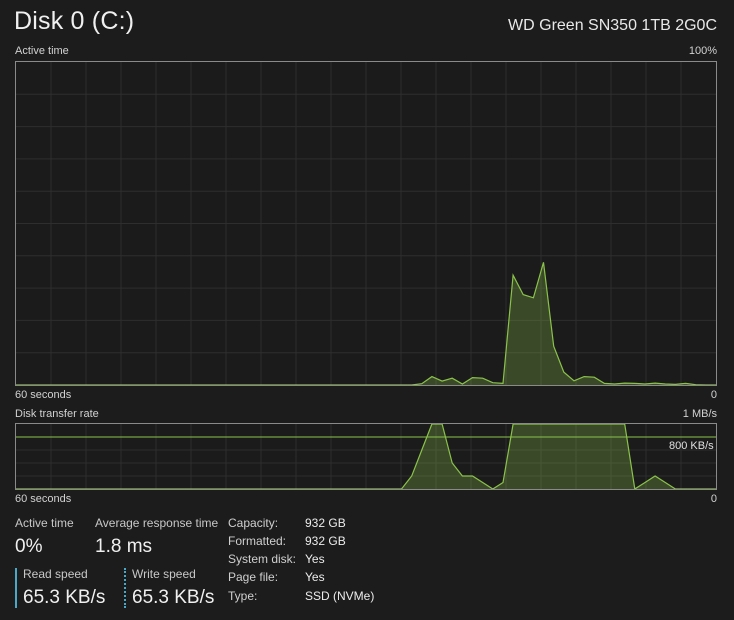 The height and width of the screenshot is (620, 734). I want to click on prop-capacity-value: 932 GB, so click(325, 523).